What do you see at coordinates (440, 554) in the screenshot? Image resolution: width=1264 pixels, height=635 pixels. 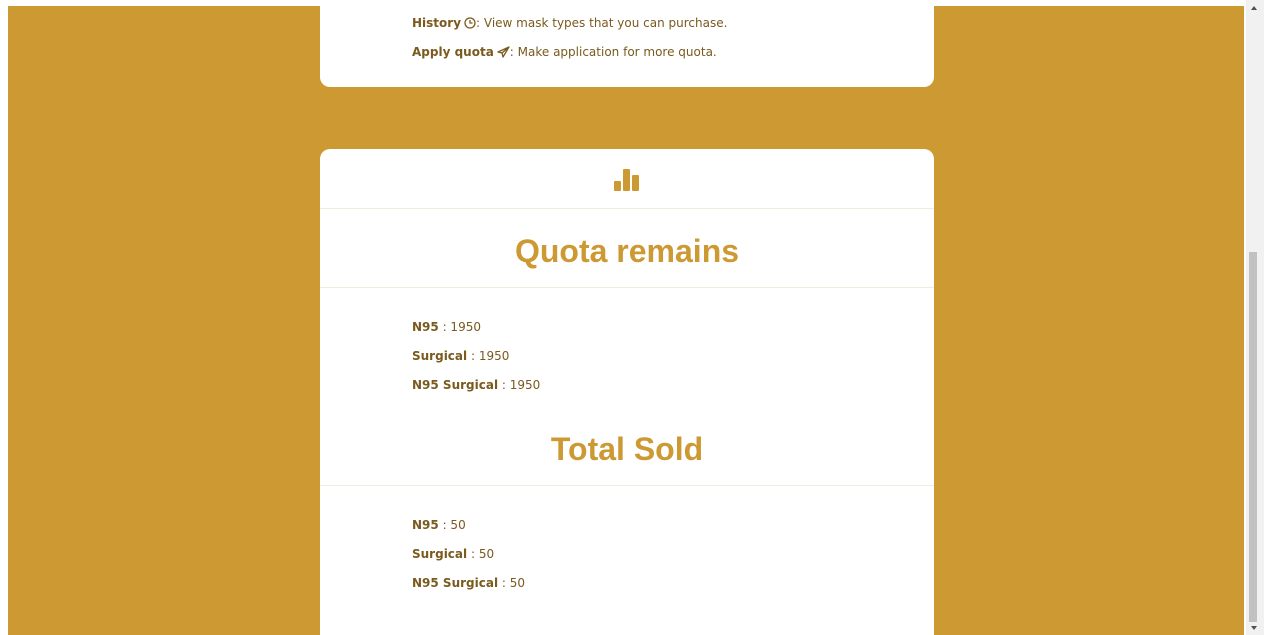 I see `sold-item-label: Surgical` at bounding box center [440, 554].